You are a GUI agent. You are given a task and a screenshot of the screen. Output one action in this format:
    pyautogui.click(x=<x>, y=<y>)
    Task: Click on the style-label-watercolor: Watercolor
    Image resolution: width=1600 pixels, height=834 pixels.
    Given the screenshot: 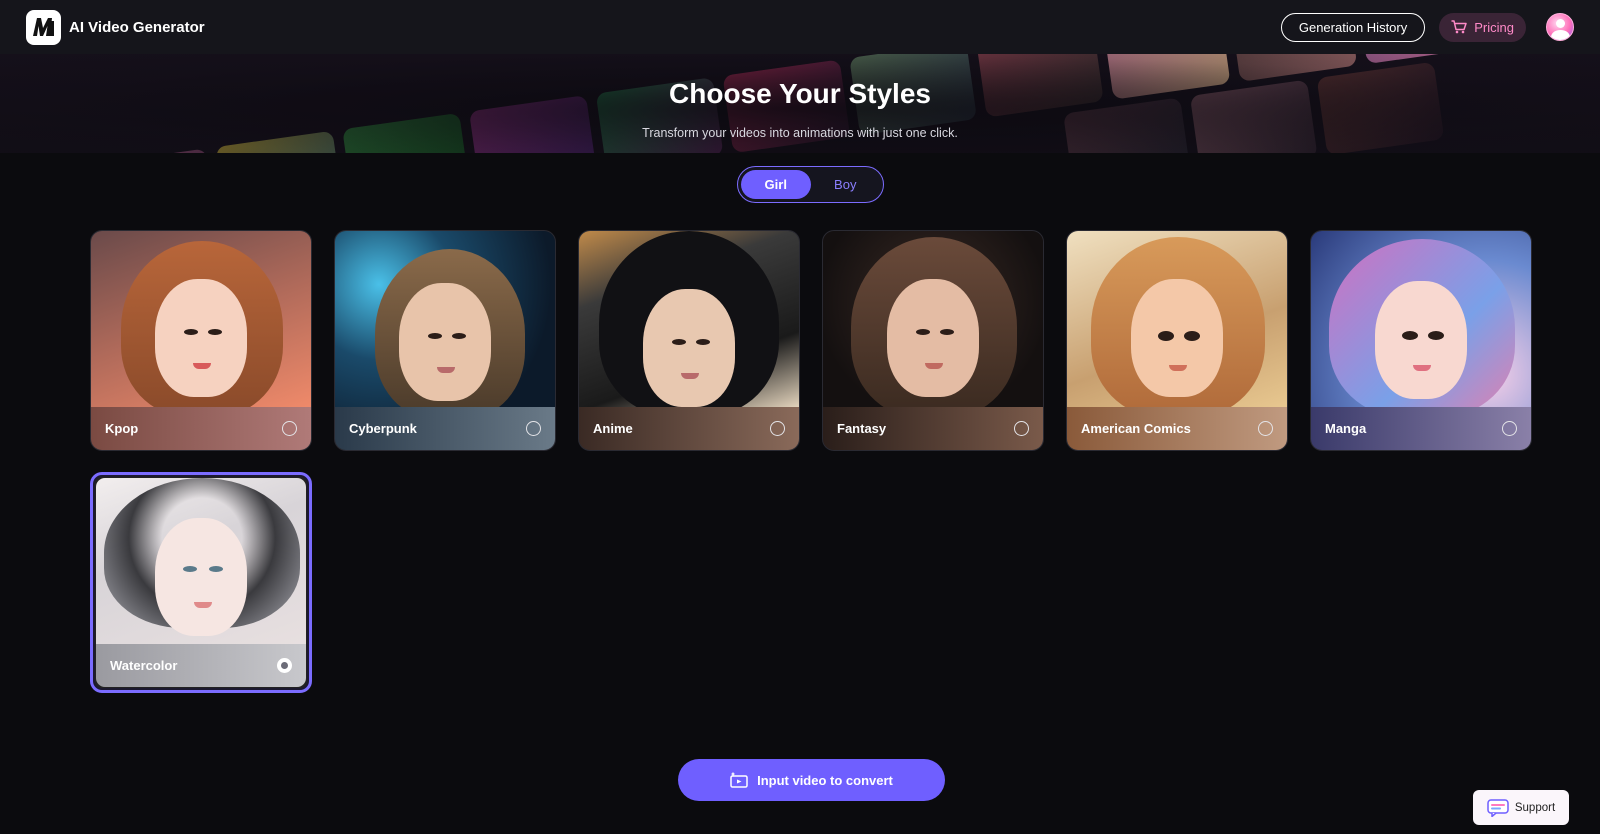 What is the action you would take?
    pyautogui.click(x=144, y=665)
    